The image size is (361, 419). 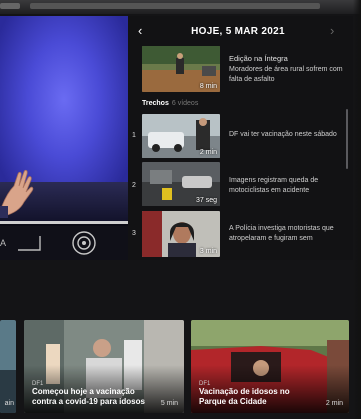 I want to click on card-duration: 2 min, so click(x=334, y=403).